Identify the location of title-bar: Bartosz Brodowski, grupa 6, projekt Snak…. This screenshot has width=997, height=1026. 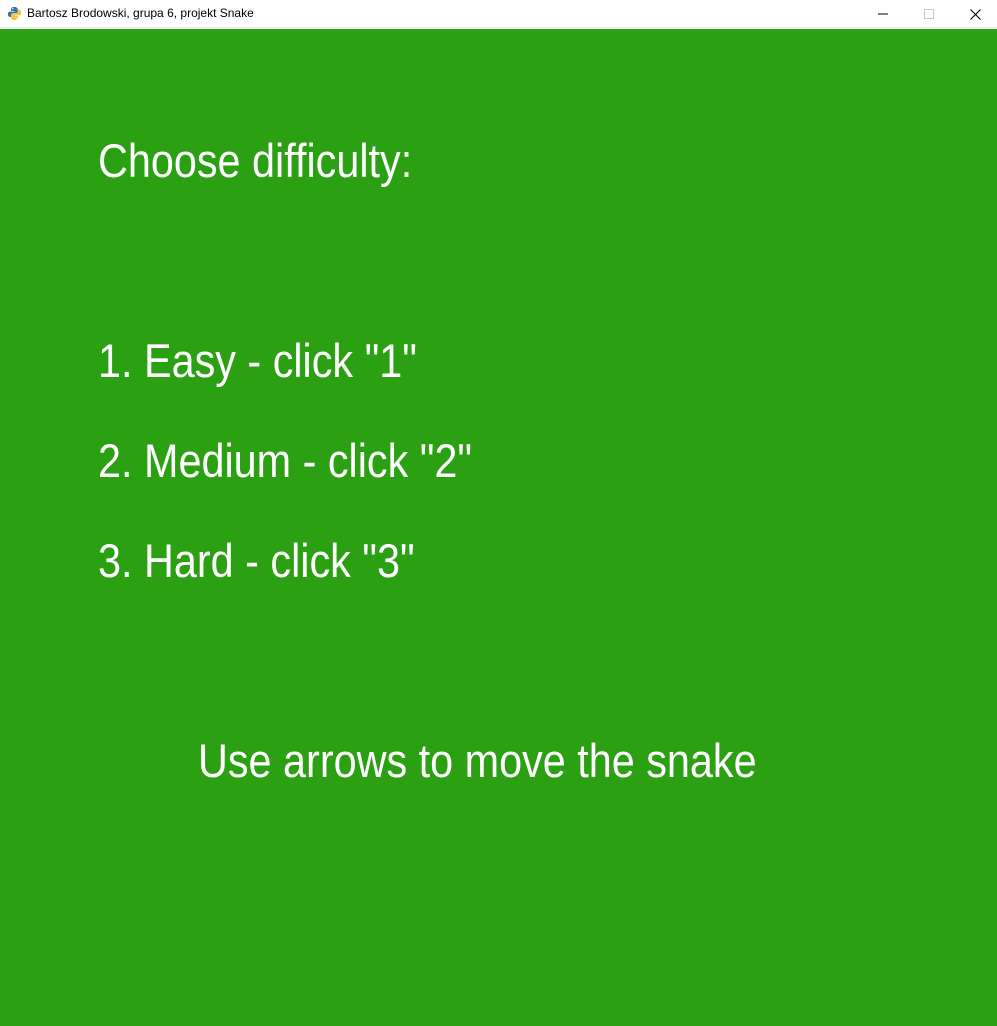
(498, 14).